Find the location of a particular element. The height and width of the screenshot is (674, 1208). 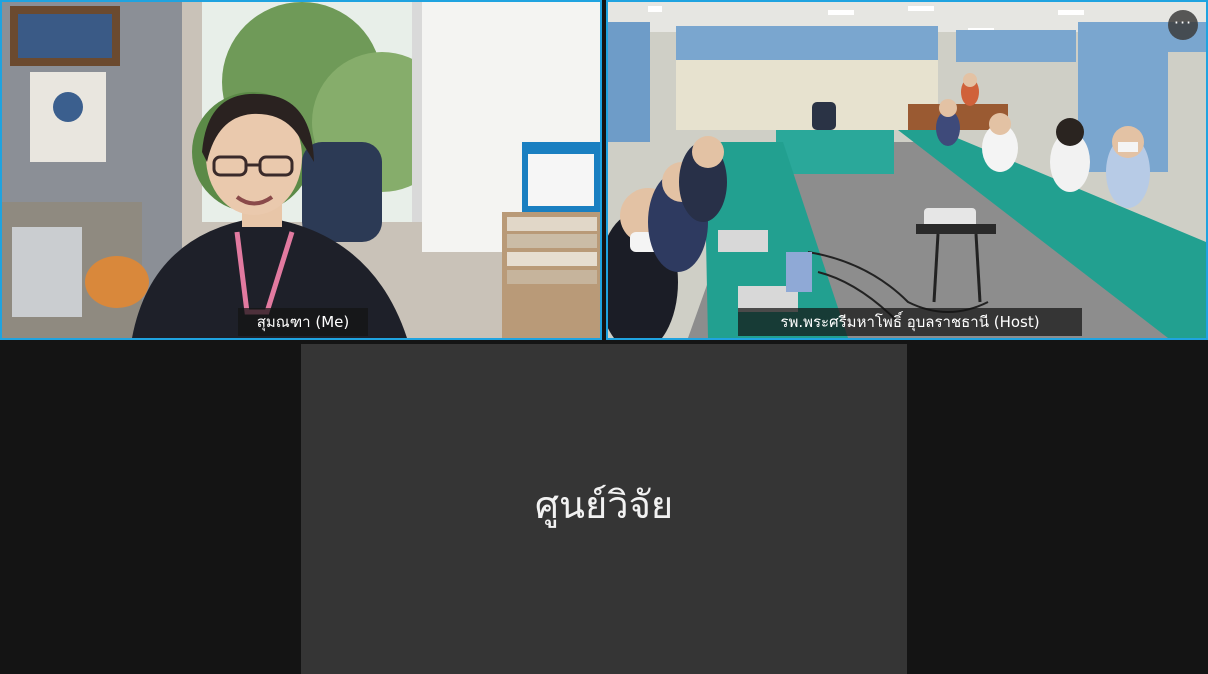

participant-name-center: ศูนย์วิจัย is located at coordinates (604, 504).